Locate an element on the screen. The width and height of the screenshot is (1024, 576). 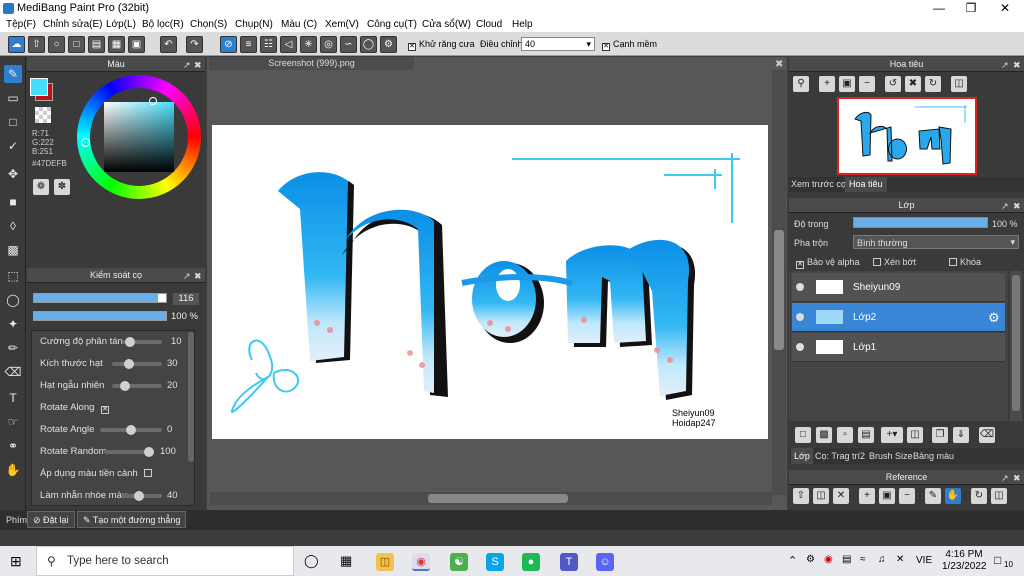
magic-wand-tool-icon: ✦ is located at coordinates (13, 324).